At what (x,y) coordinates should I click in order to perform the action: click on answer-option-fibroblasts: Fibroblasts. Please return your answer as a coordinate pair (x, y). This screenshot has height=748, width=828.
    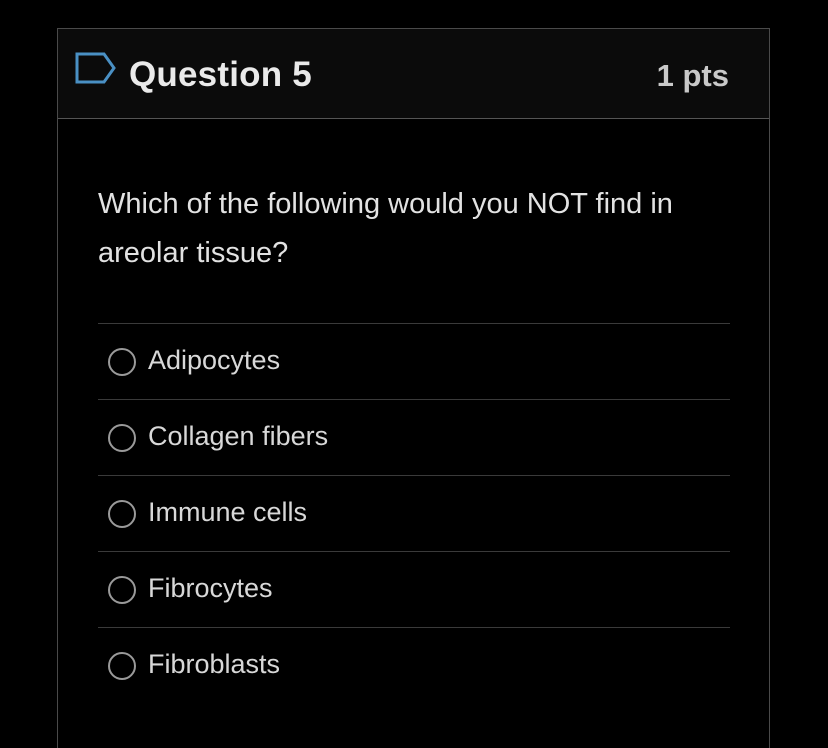
    Looking at the image, I should click on (414, 665).